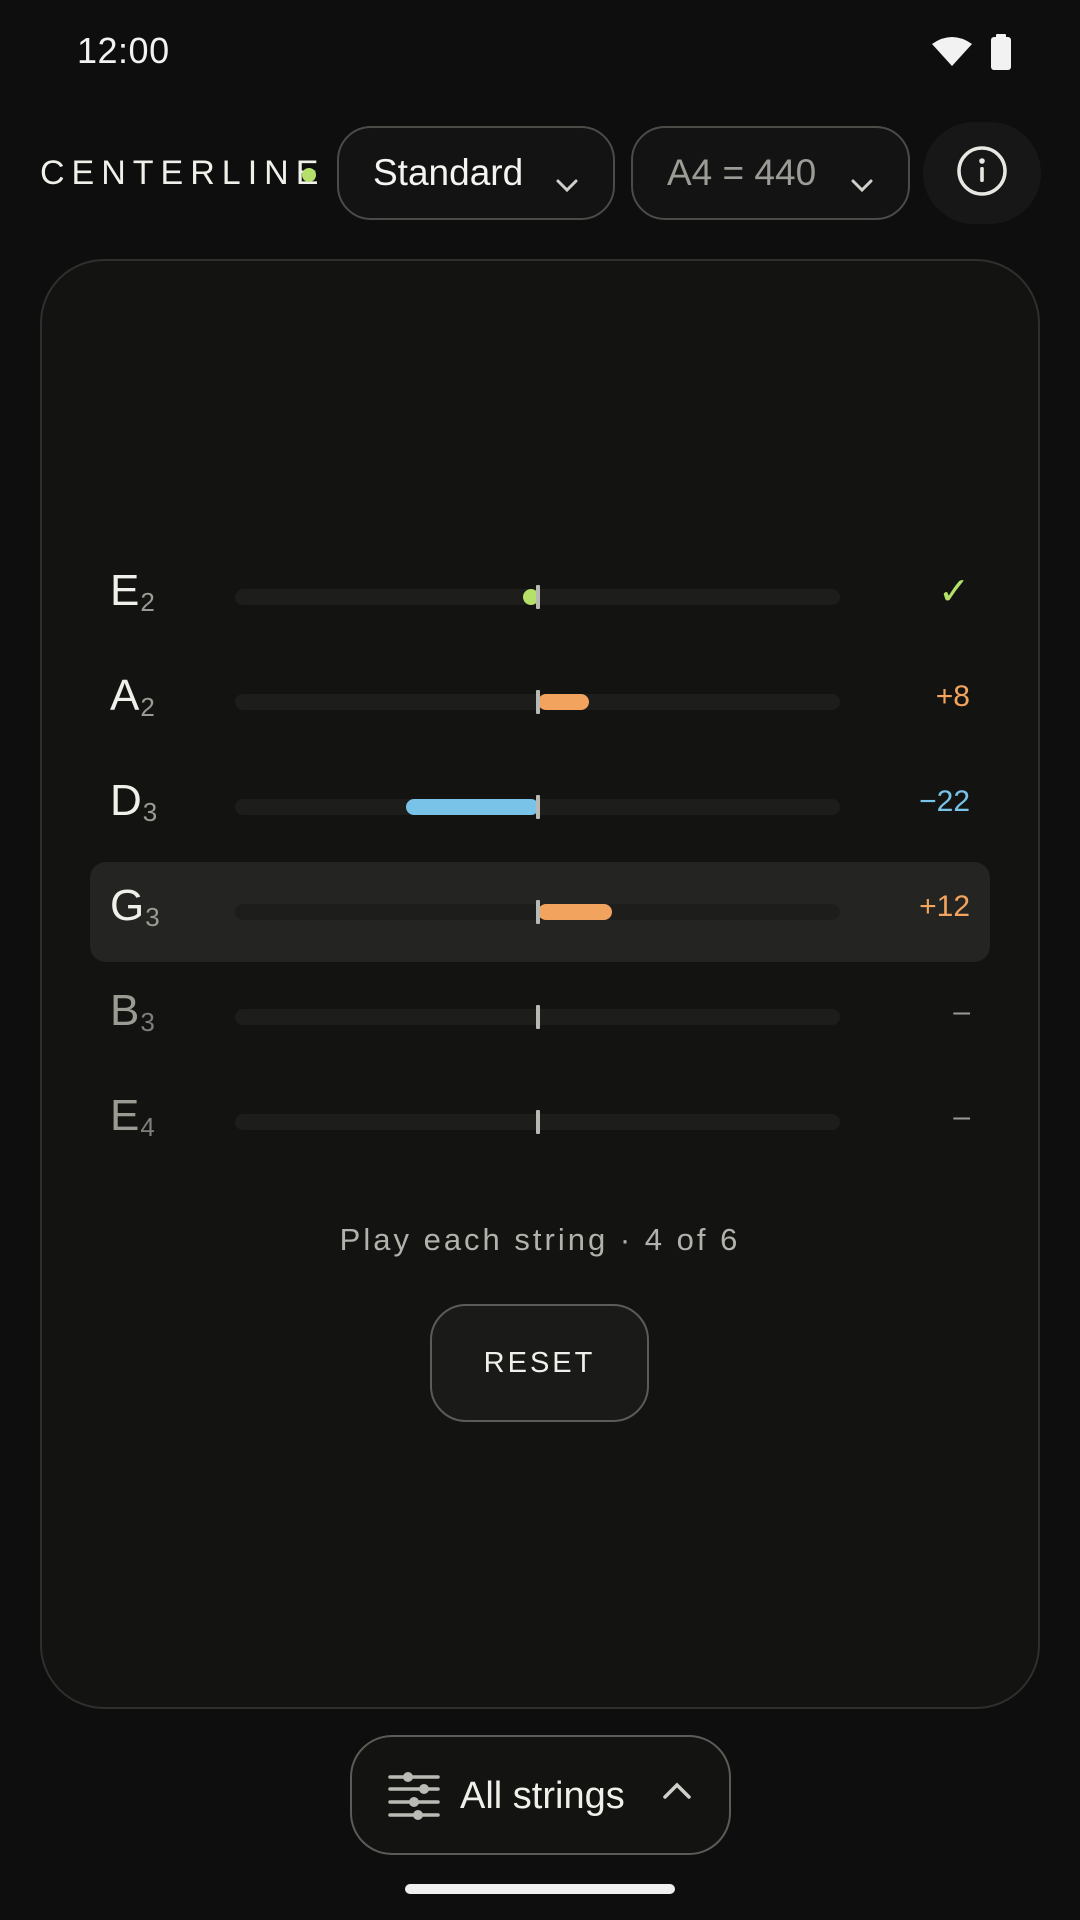 Image resolution: width=1080 pixels, height=1920 pixels. Describe the element at coordinates (742, 172) in the screenshot. I see `reference-pitch-label: A4 = 440` at that location.